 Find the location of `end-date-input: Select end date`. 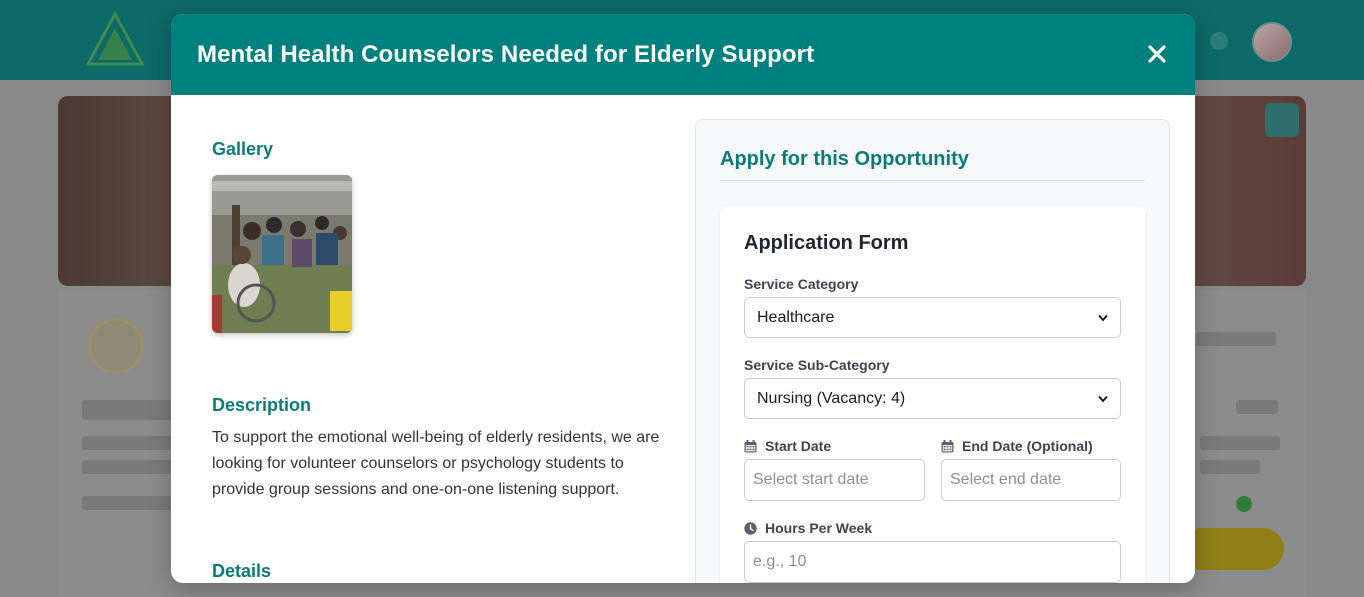

end-date-input: Select end date is located at coordinates (1031, 480).